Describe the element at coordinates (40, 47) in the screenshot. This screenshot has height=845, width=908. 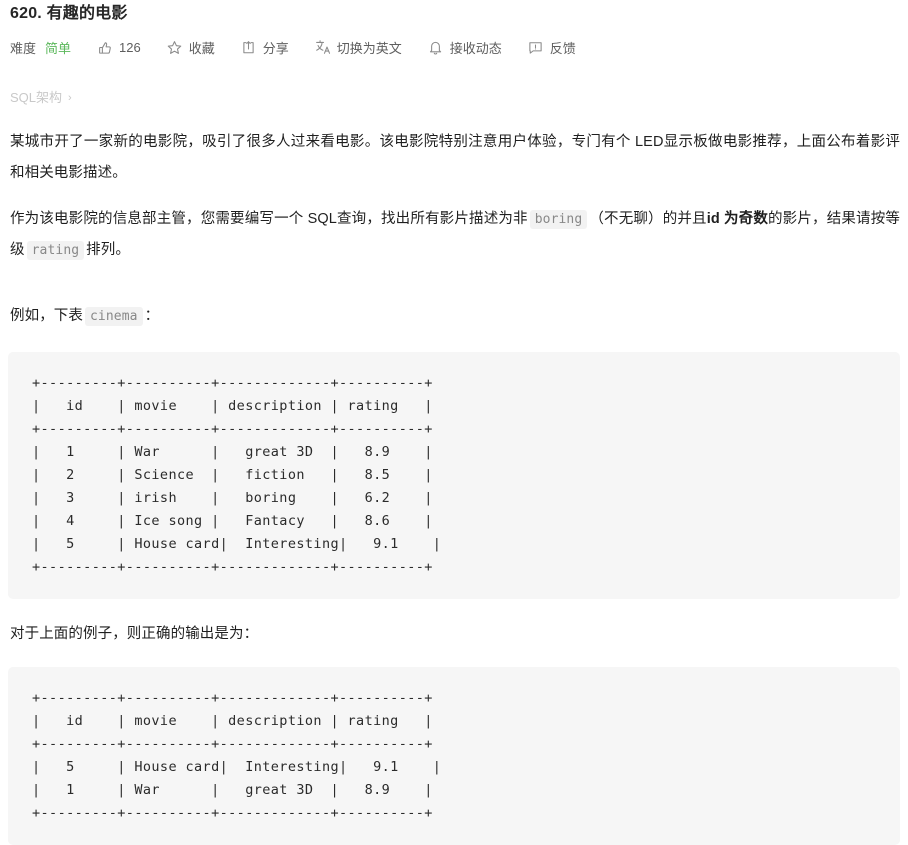
I see `difficulty-badge: 难度 简单` at that location.